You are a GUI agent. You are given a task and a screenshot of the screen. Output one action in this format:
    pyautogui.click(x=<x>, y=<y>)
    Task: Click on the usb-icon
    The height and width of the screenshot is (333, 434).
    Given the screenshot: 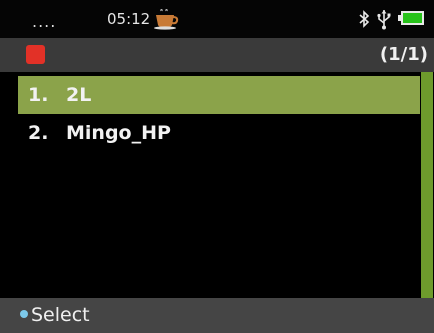 What is the action you would take?
    pyautogui.click(x=384, y=20)
    